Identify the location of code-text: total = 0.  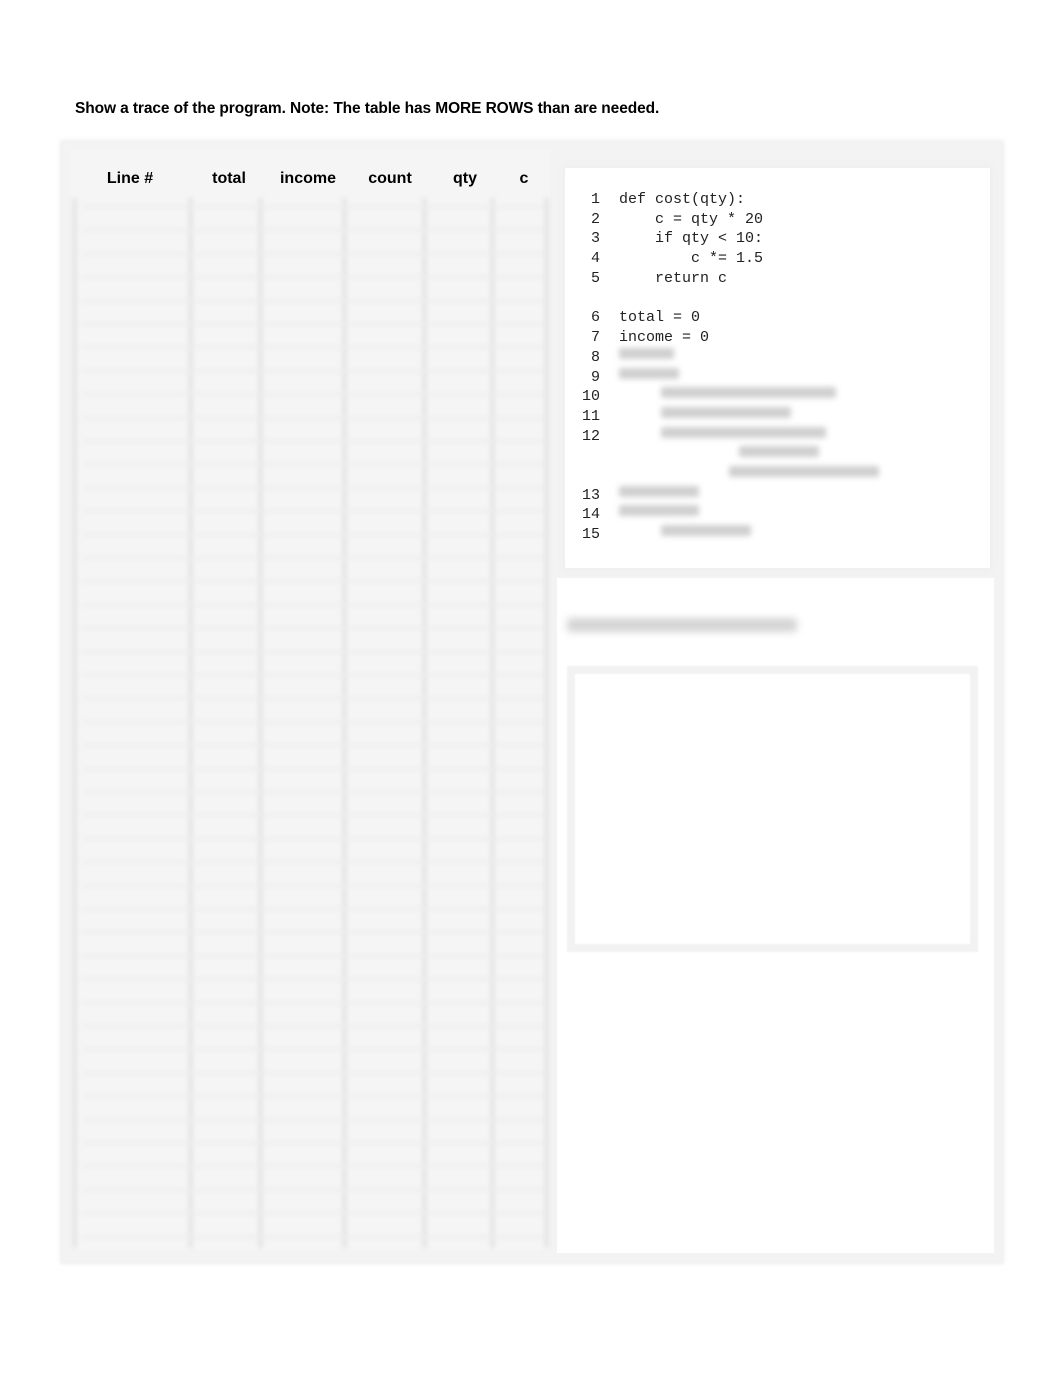
(660, 318).